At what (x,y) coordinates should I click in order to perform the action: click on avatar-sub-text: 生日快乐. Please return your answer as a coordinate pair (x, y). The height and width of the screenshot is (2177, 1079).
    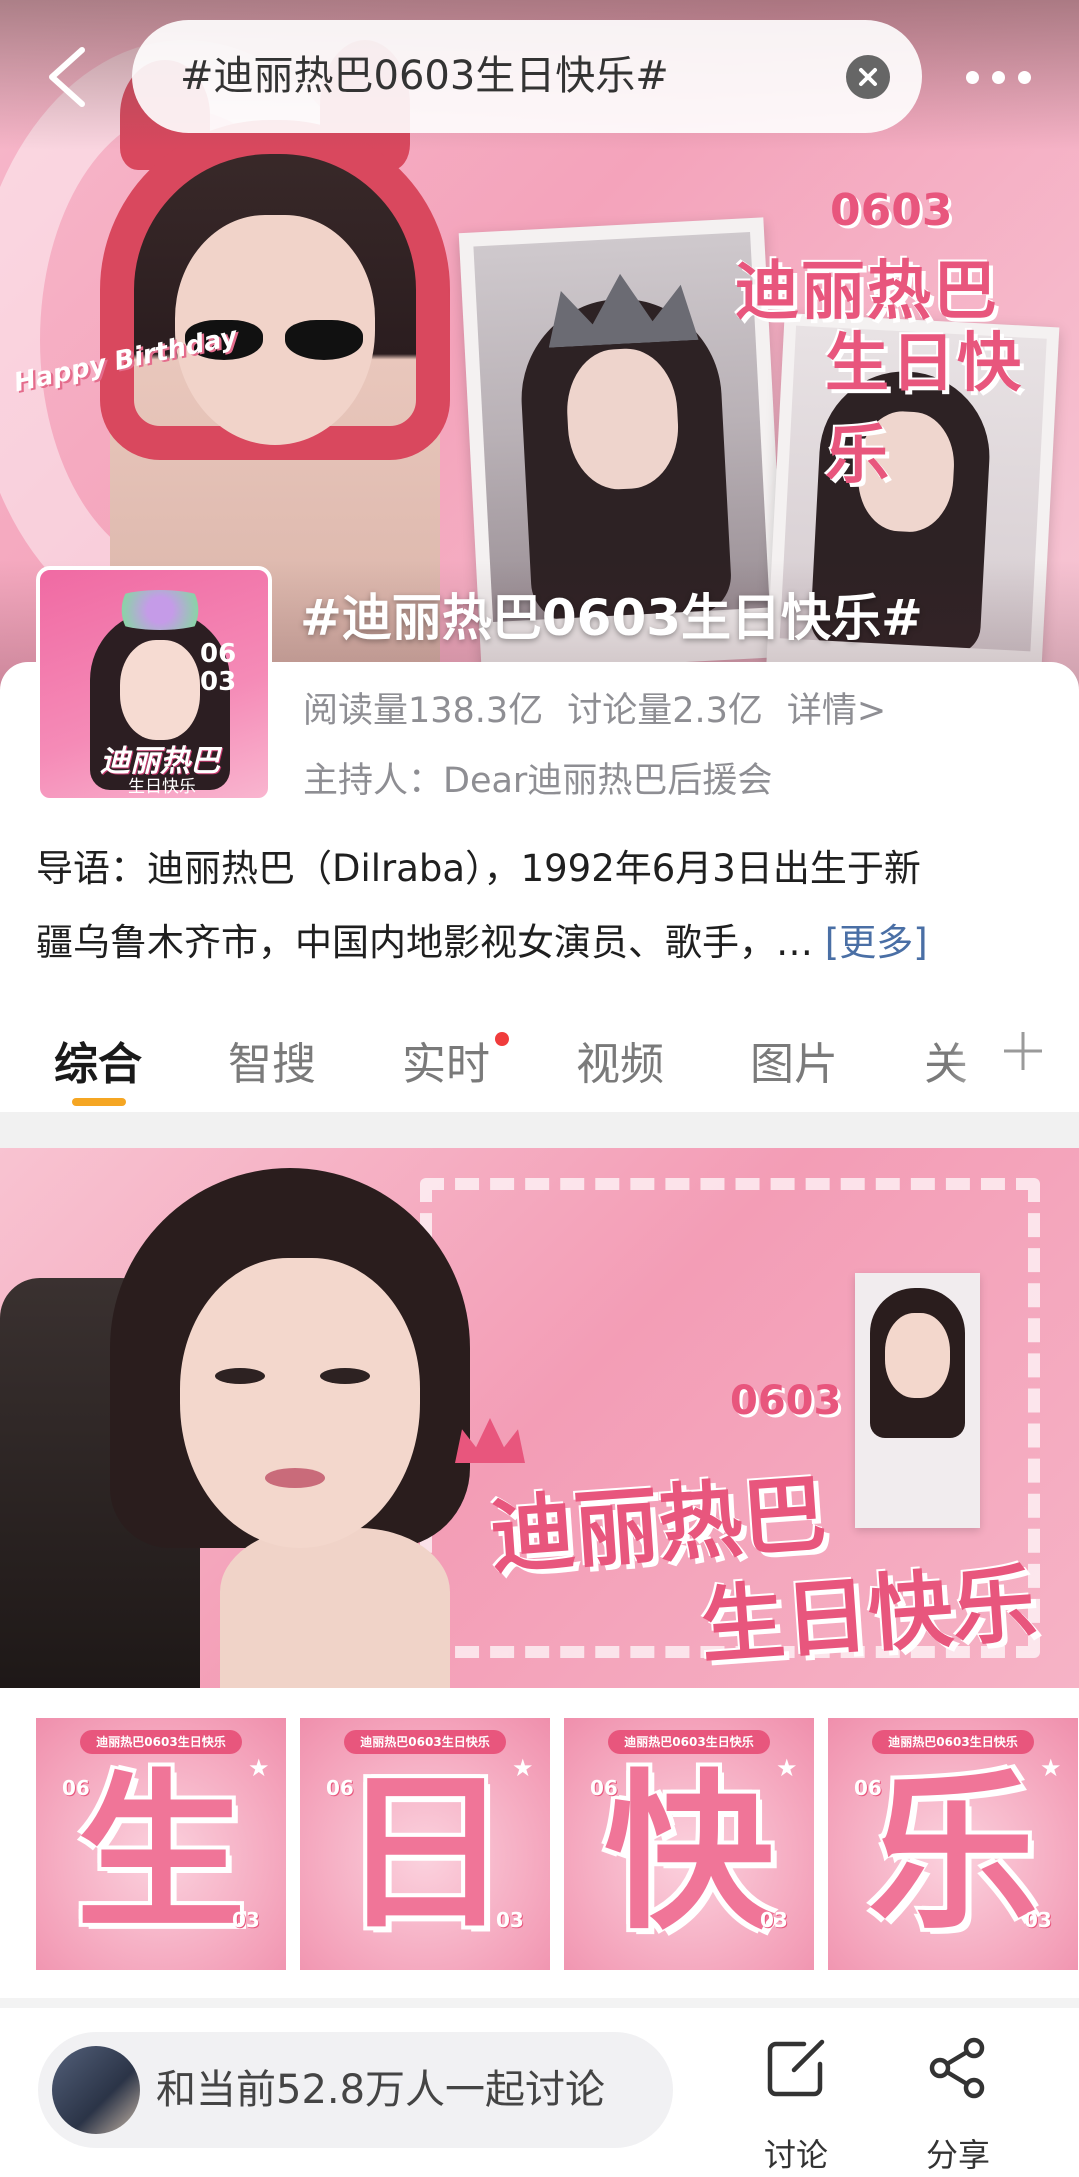
    Looking at the image, I should click on (162, 787).